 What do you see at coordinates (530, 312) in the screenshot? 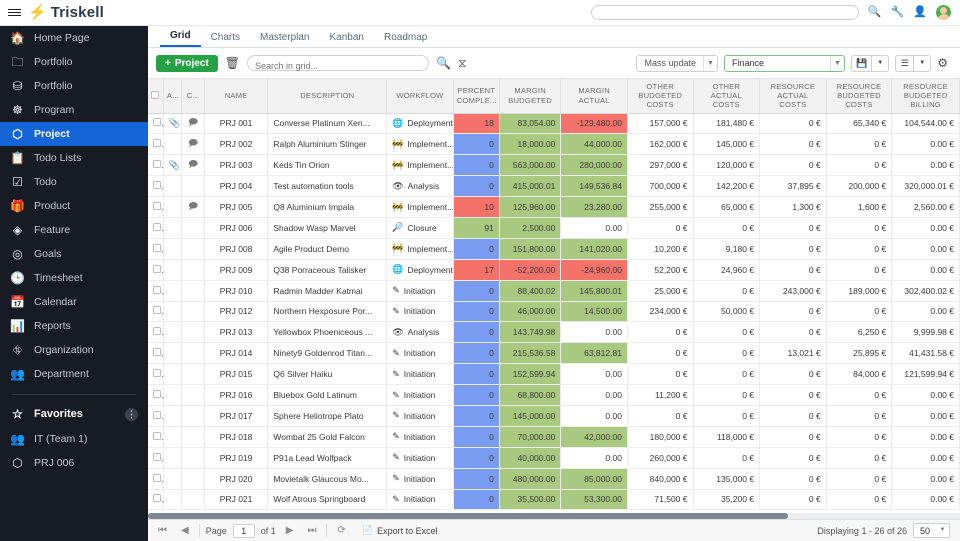
I see `margin-budgeted-cell: 46,000.00` at bounding box center [530, 312].